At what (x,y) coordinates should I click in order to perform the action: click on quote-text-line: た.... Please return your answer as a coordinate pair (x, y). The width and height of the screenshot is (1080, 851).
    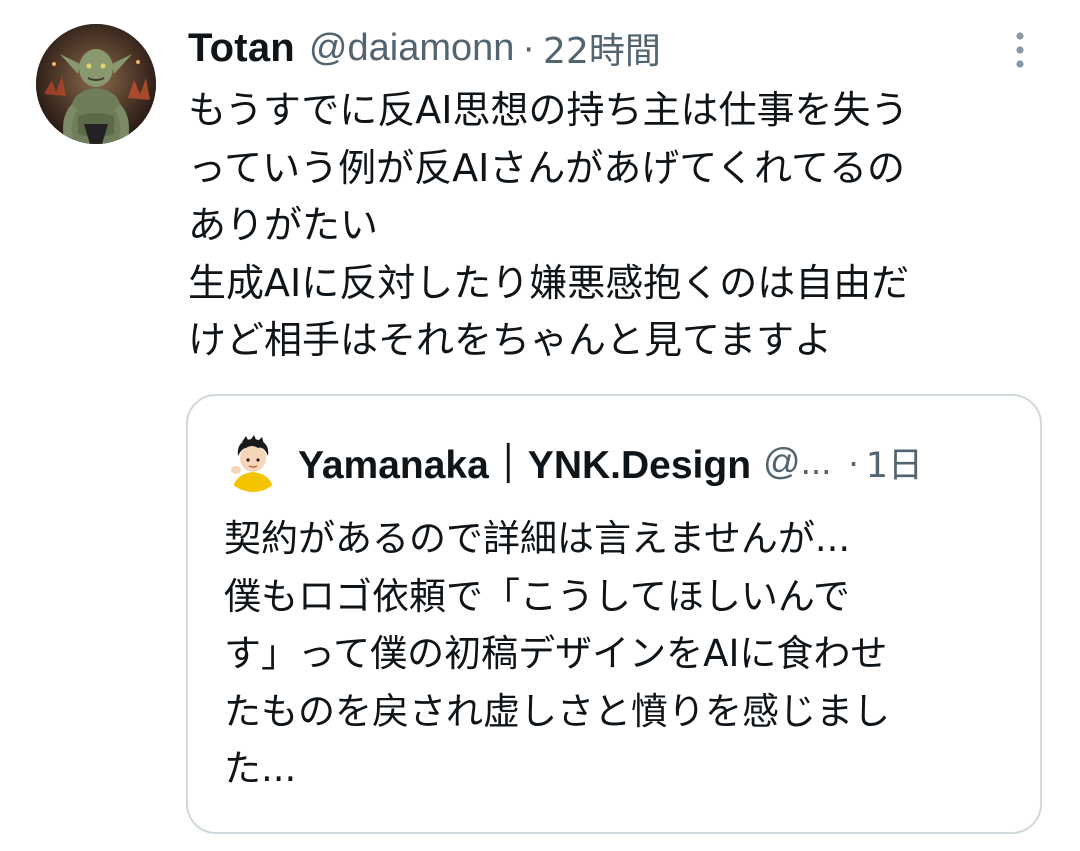
    Looking at the image, I should click on (260, 768).